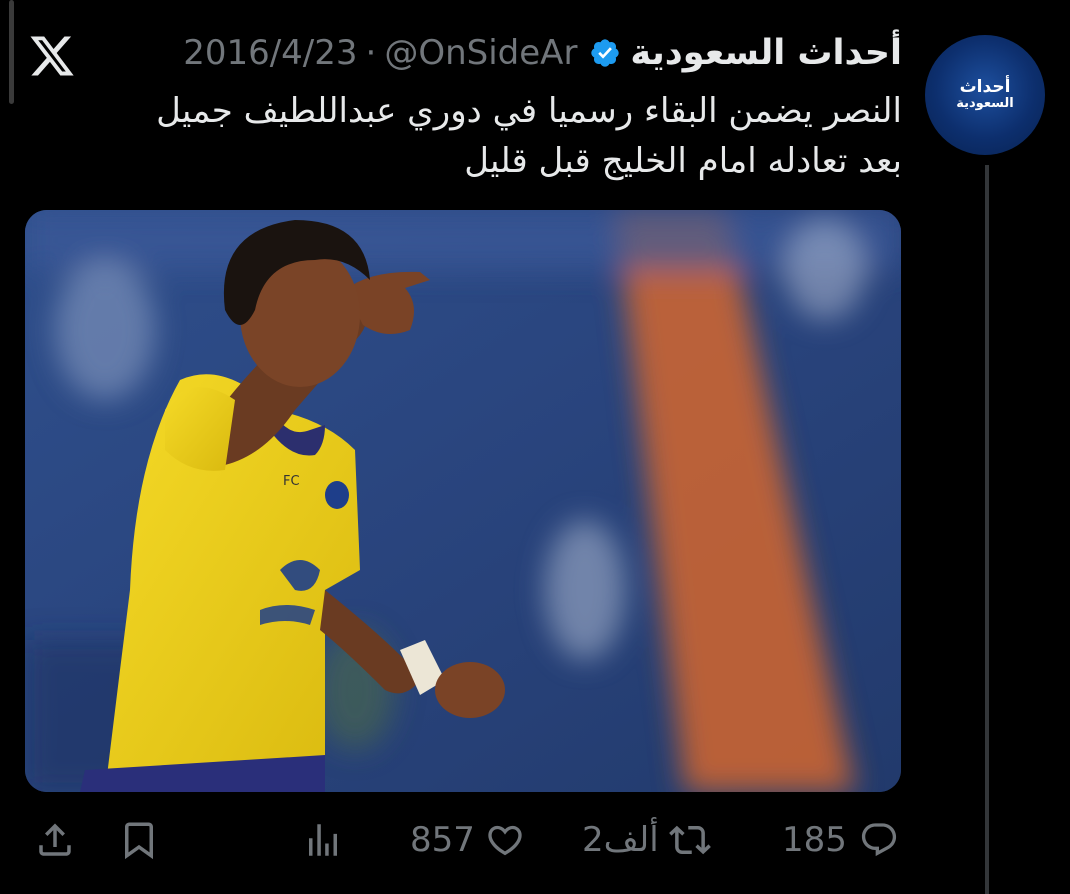  Describe the element at coordinates (878, 840) in the screenshot. I see `reply-icon` at that location.